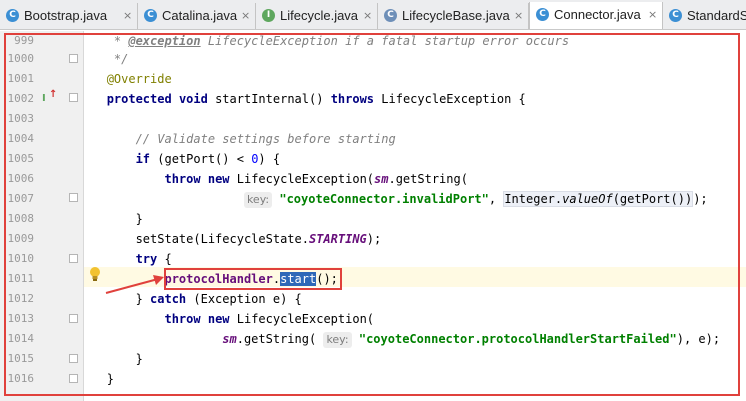 This screenshot has width=746, height=401. Describe the element at coordinates (146, 259) in the screenshot. I see `keyword: try` at that location.